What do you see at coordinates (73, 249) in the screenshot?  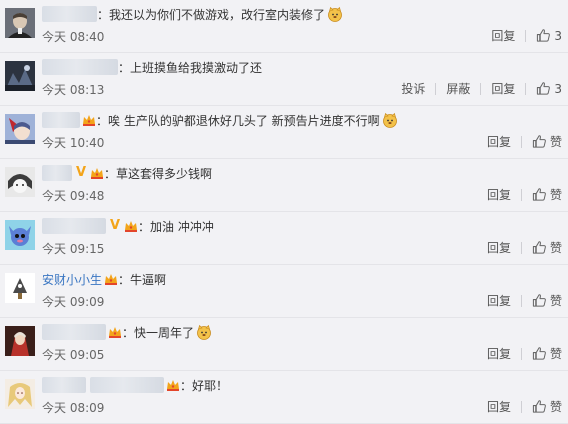 I see `comment-time: 今天 09:15` at bounding box center [73, 249].